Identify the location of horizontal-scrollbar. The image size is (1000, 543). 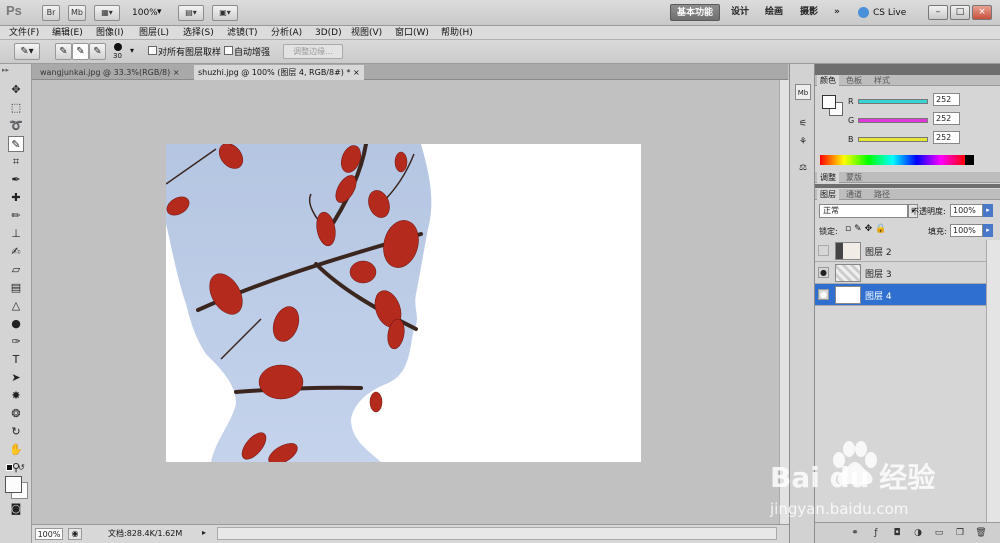
(497, 533).